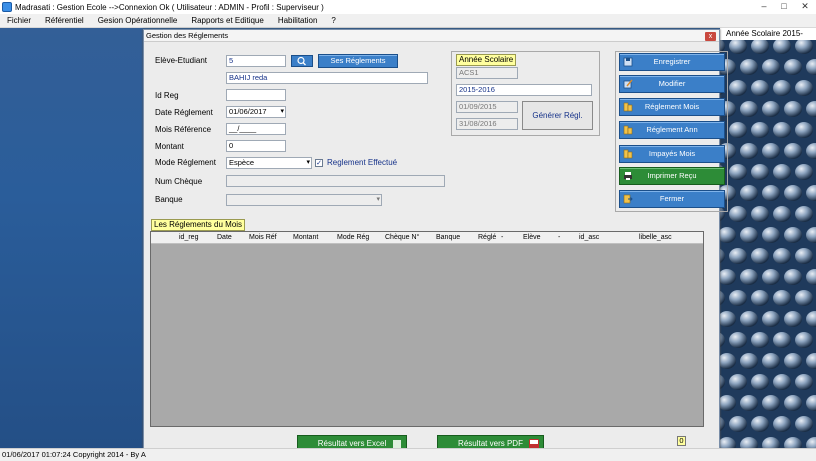  Describe the element at coordinates (188, 237) in the screenshot. I see `col-id-reg: id_reg` at that location.